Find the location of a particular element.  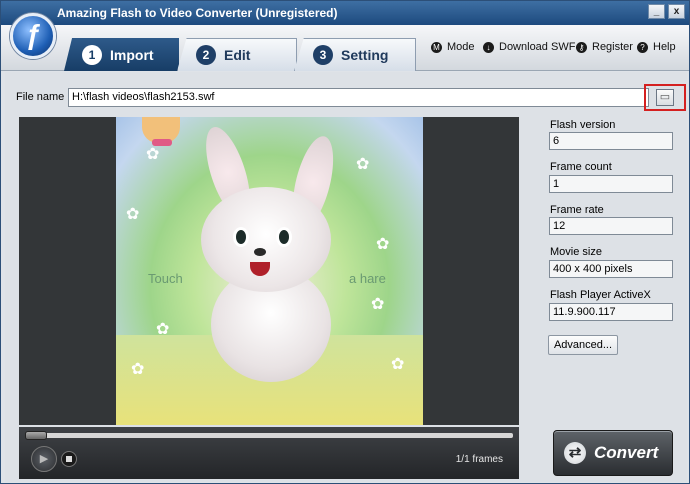

seek-handle is located at coordinates (36, 435).